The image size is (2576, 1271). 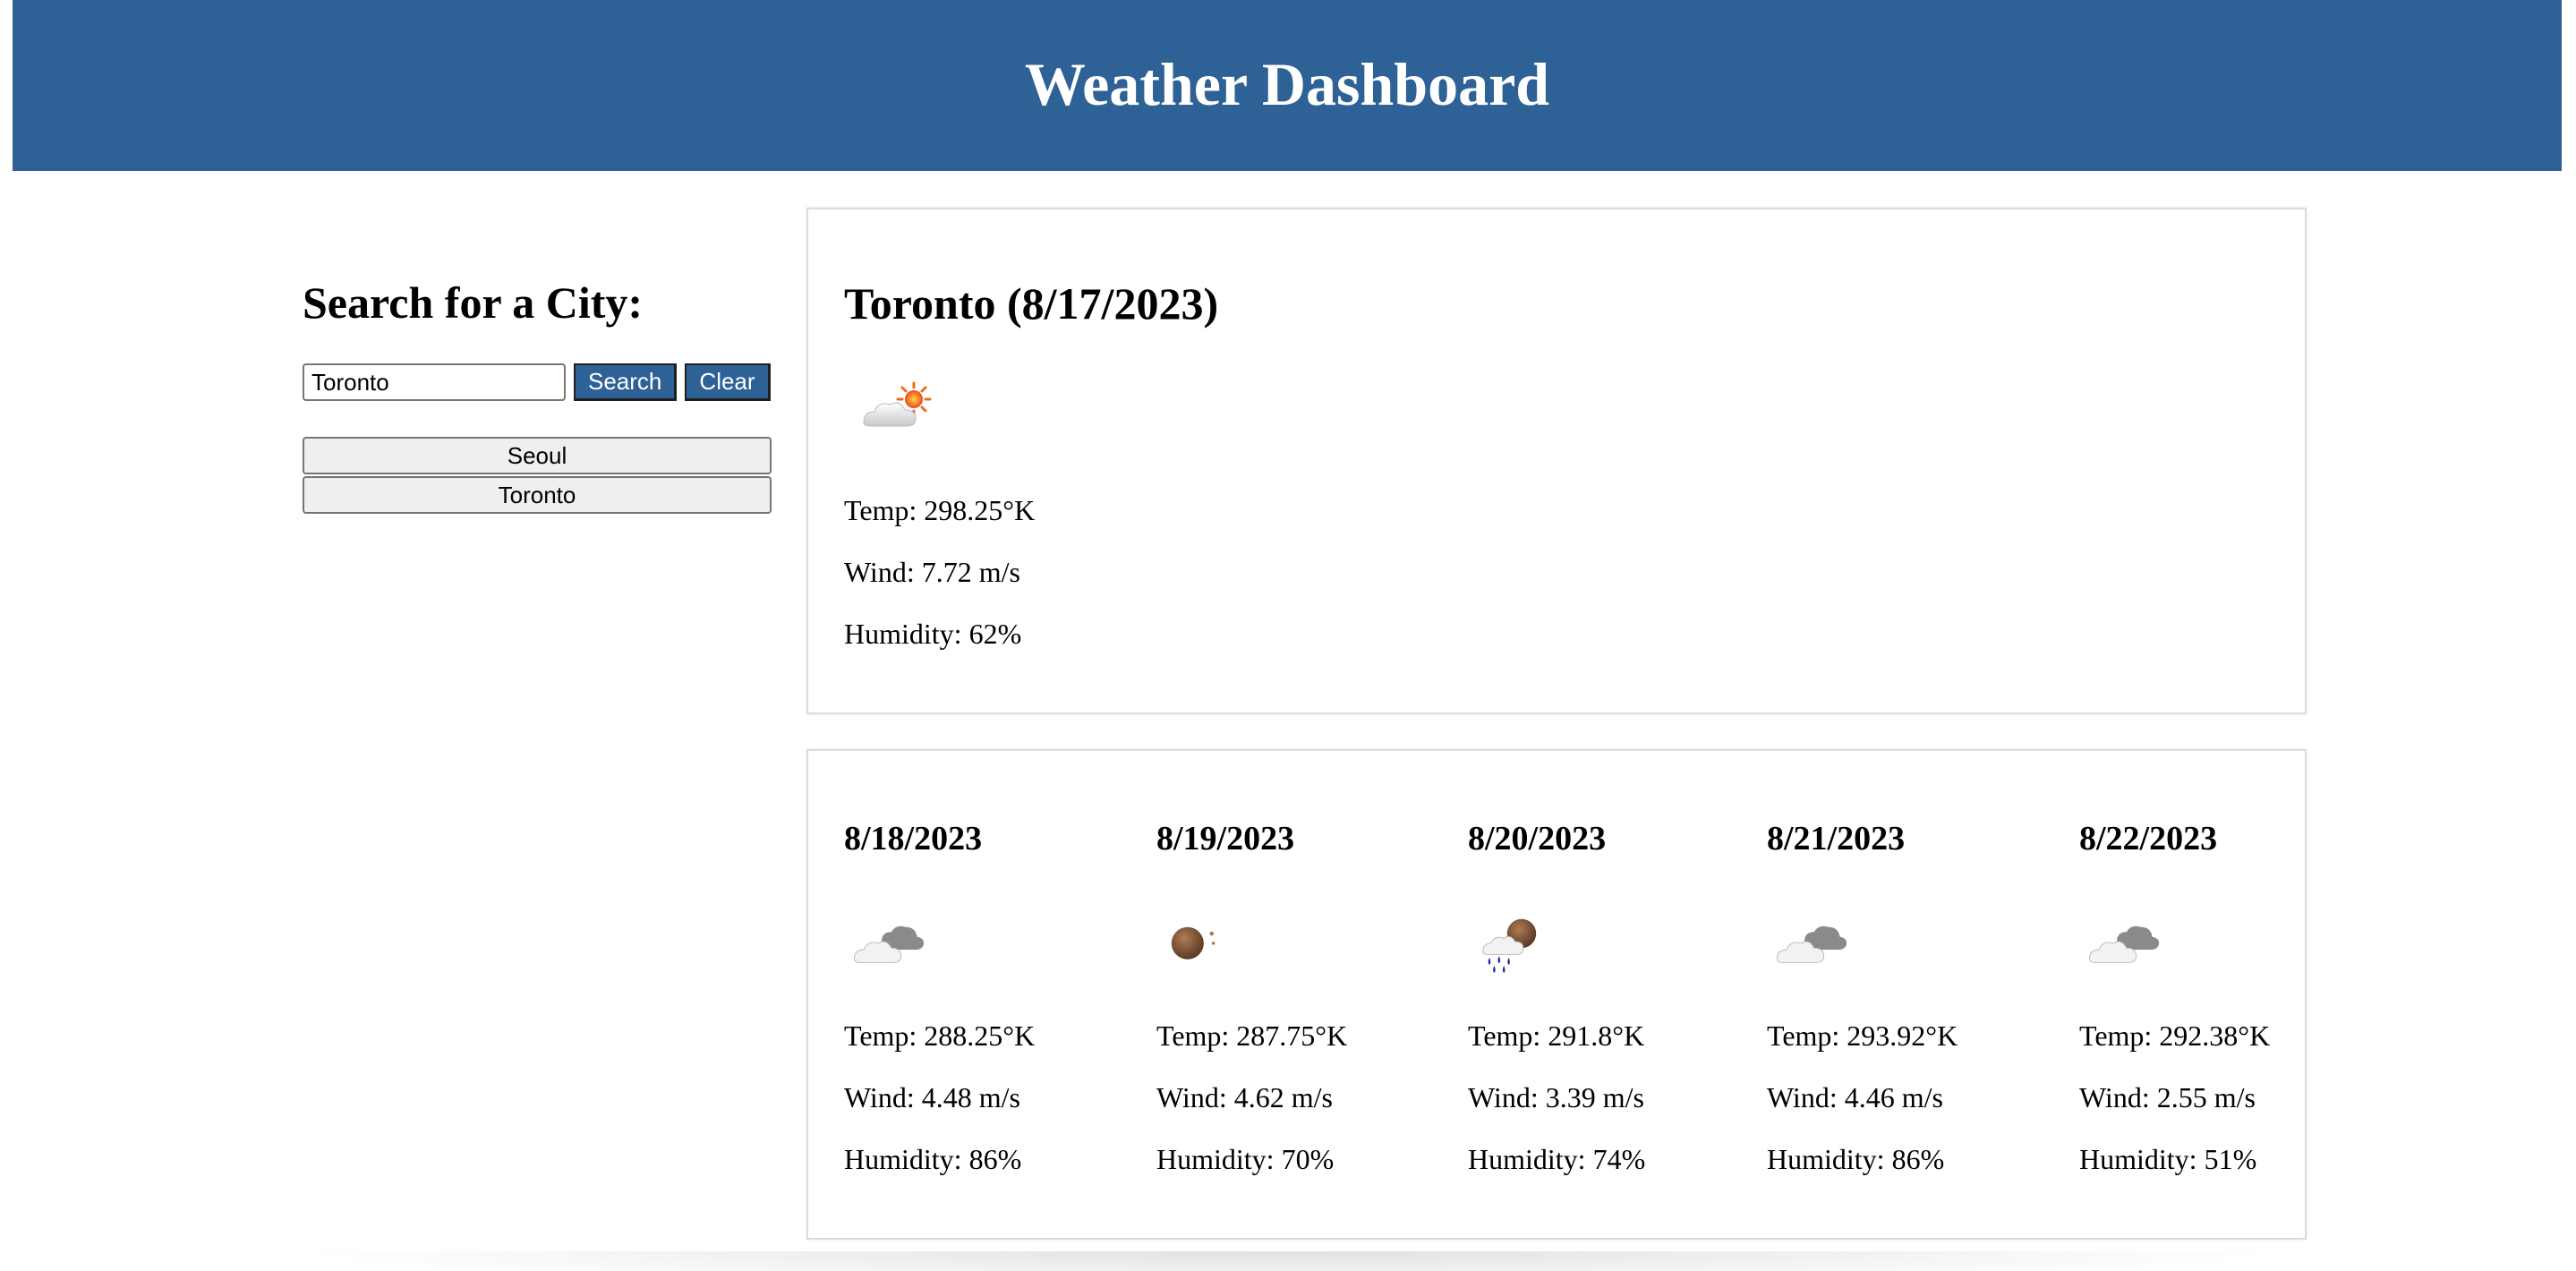 I want to click on forecast-date: 8/21/2023, so click(x=1836, y=838).